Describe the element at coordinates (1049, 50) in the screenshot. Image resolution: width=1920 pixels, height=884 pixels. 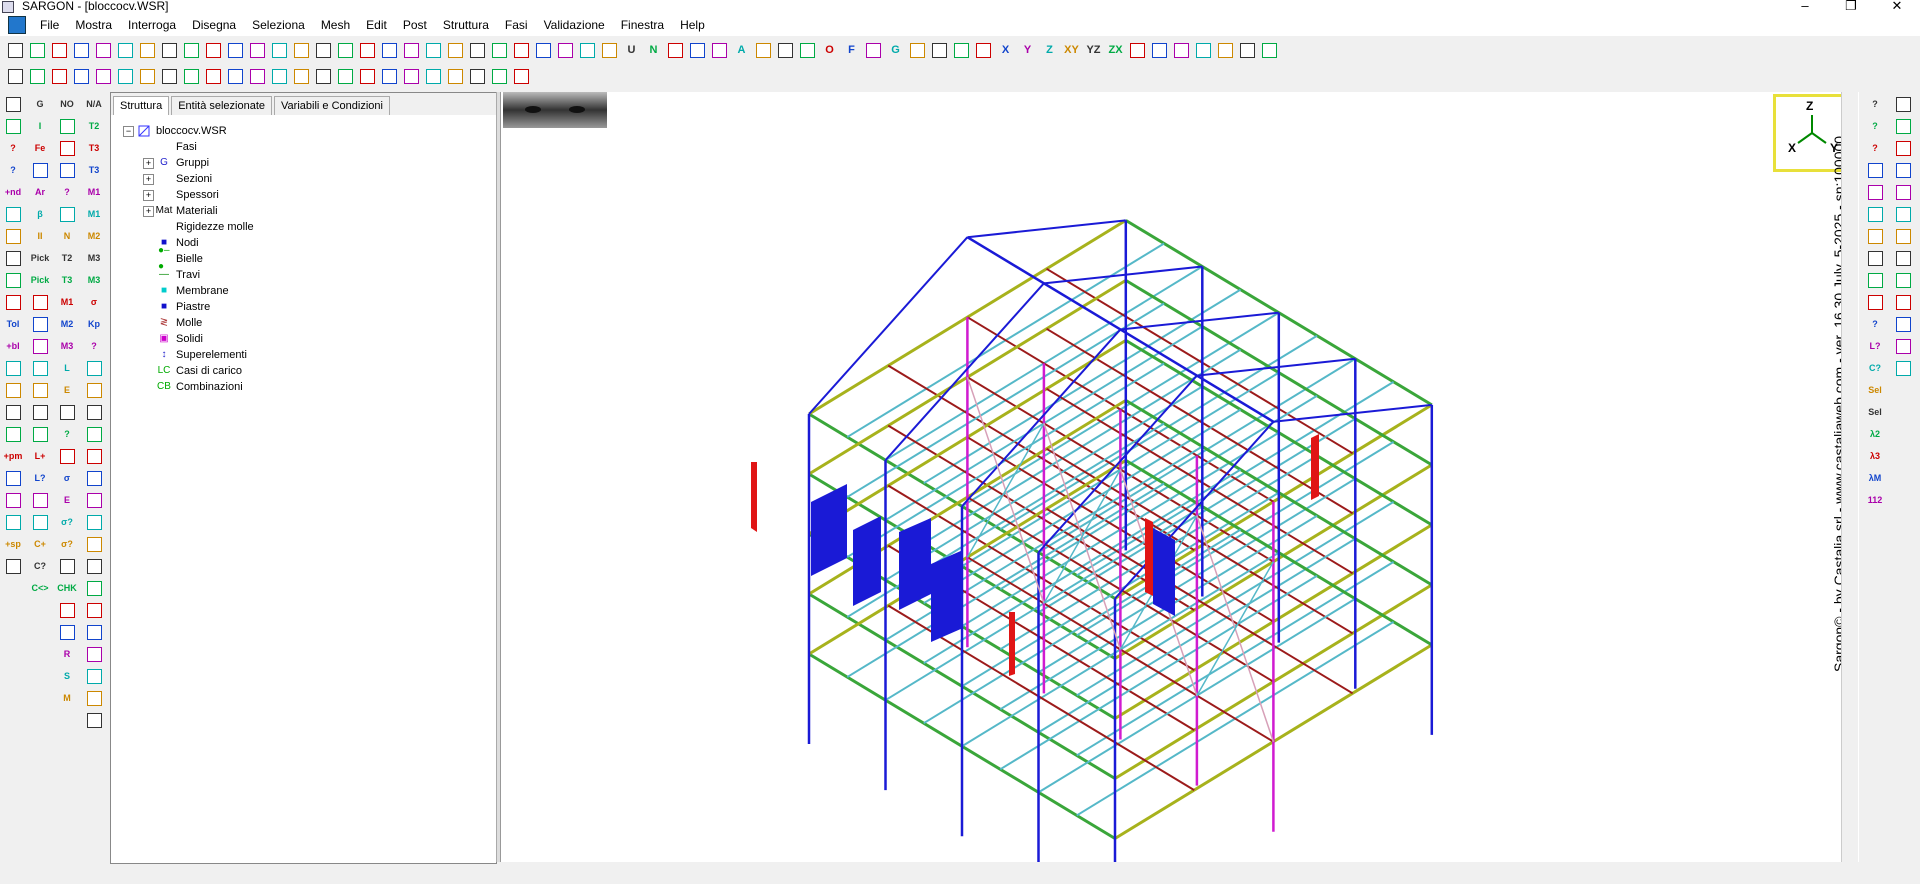
I see `toolbar1-button-47: Z` at that location.